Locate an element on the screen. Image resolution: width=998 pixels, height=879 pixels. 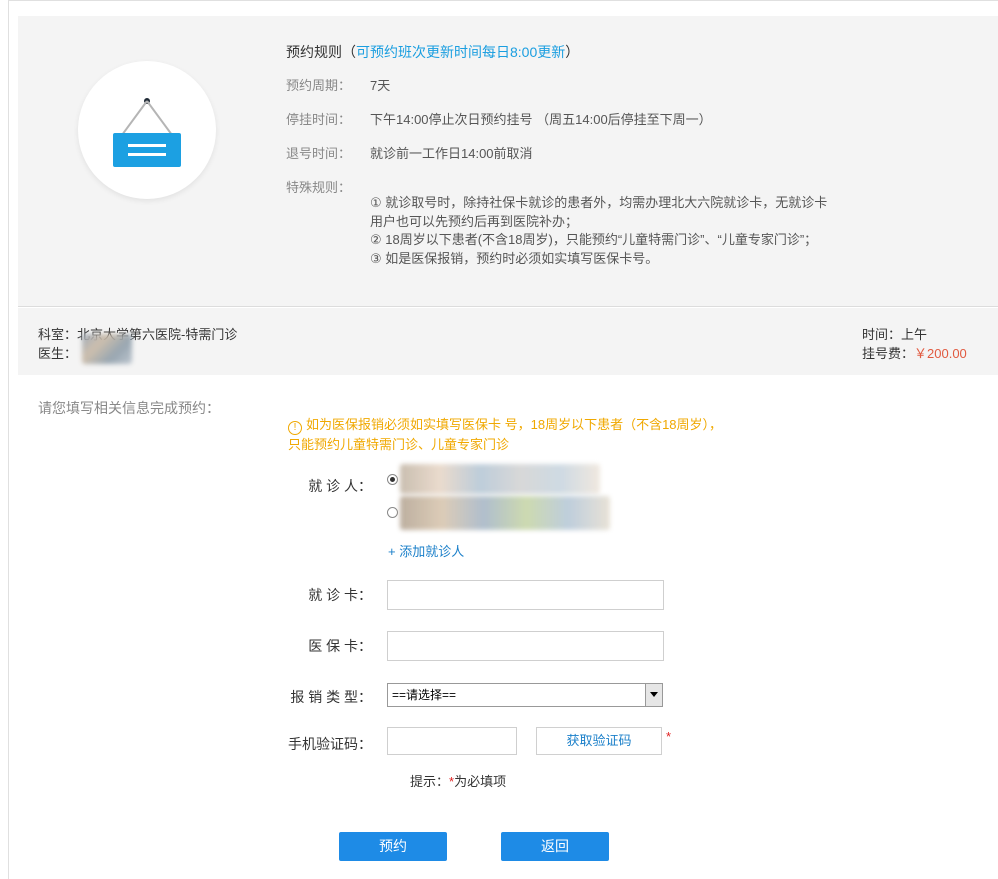
required-star: * is located at coordinates (669, 736).